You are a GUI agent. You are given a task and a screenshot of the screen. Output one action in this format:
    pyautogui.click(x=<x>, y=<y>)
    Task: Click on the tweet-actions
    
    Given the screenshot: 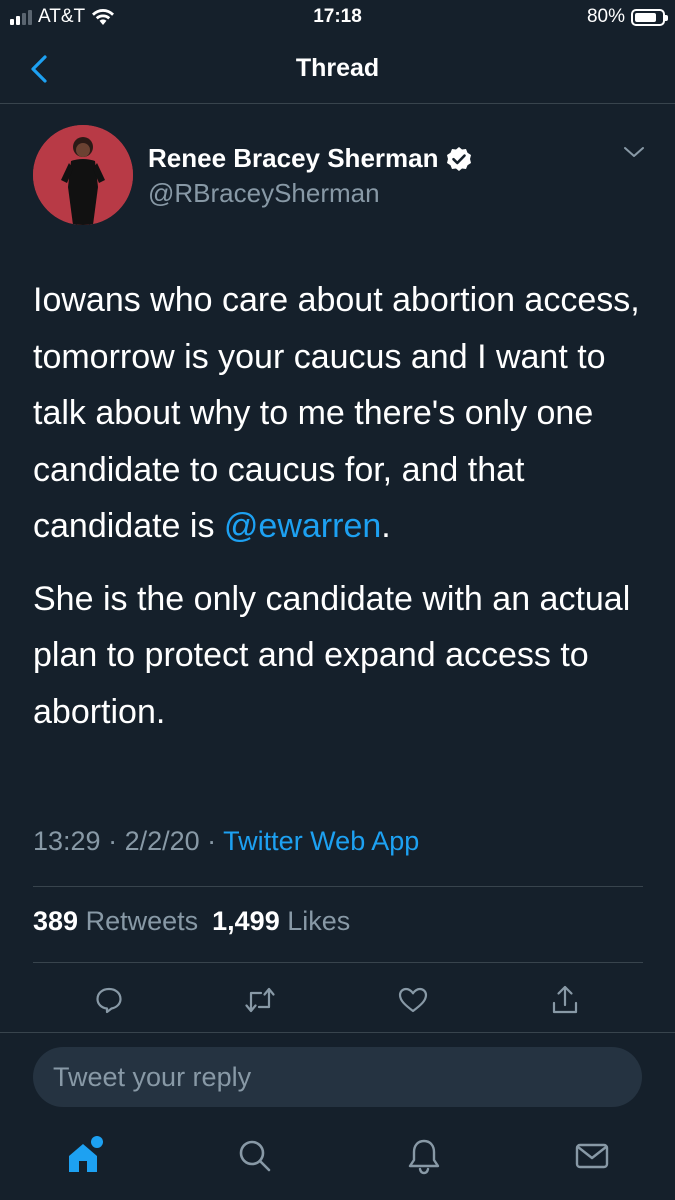 What is the action you would take?
    pyautogui.click(x=338, y=1000)
    